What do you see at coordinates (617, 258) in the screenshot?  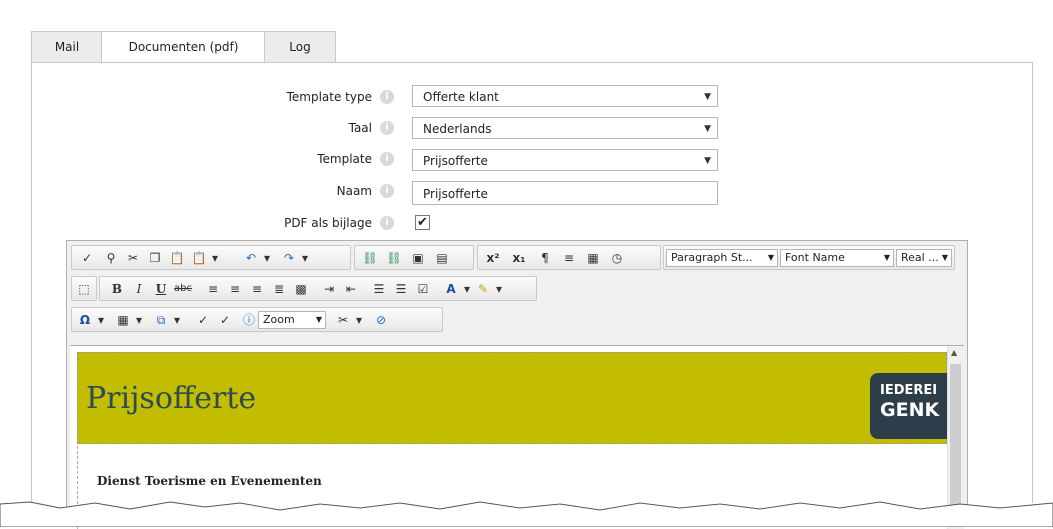 I see `clock-icon: ◷` at bounding box center [617, 258].